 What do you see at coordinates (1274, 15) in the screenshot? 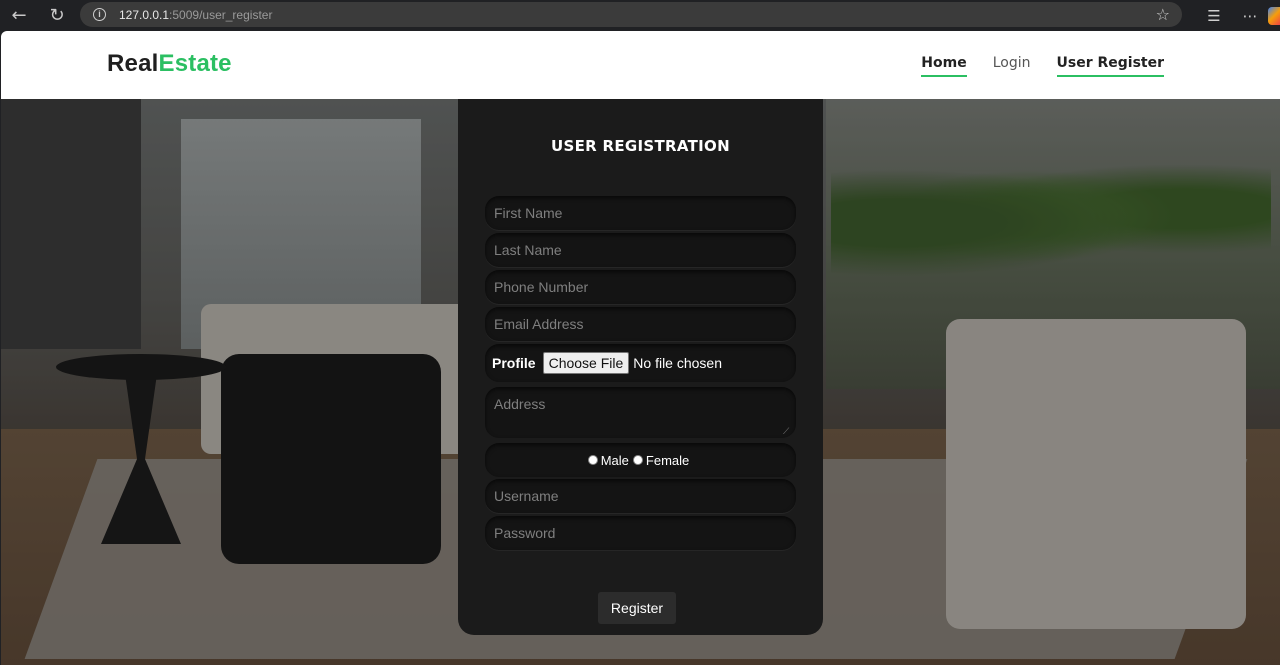
I see `copilot-icon` at bounding box center [1274, 15].